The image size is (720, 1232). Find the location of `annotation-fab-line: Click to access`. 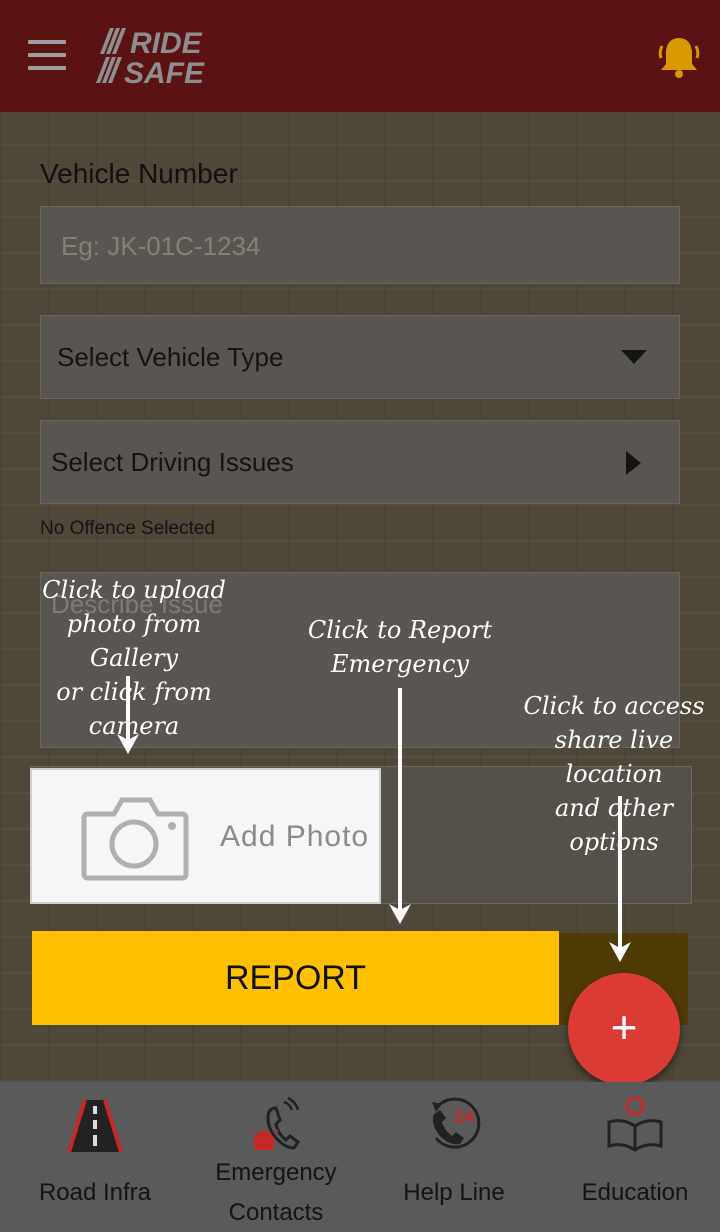

annotation-fab-line: Click to access is located at coordinates (614, 706).